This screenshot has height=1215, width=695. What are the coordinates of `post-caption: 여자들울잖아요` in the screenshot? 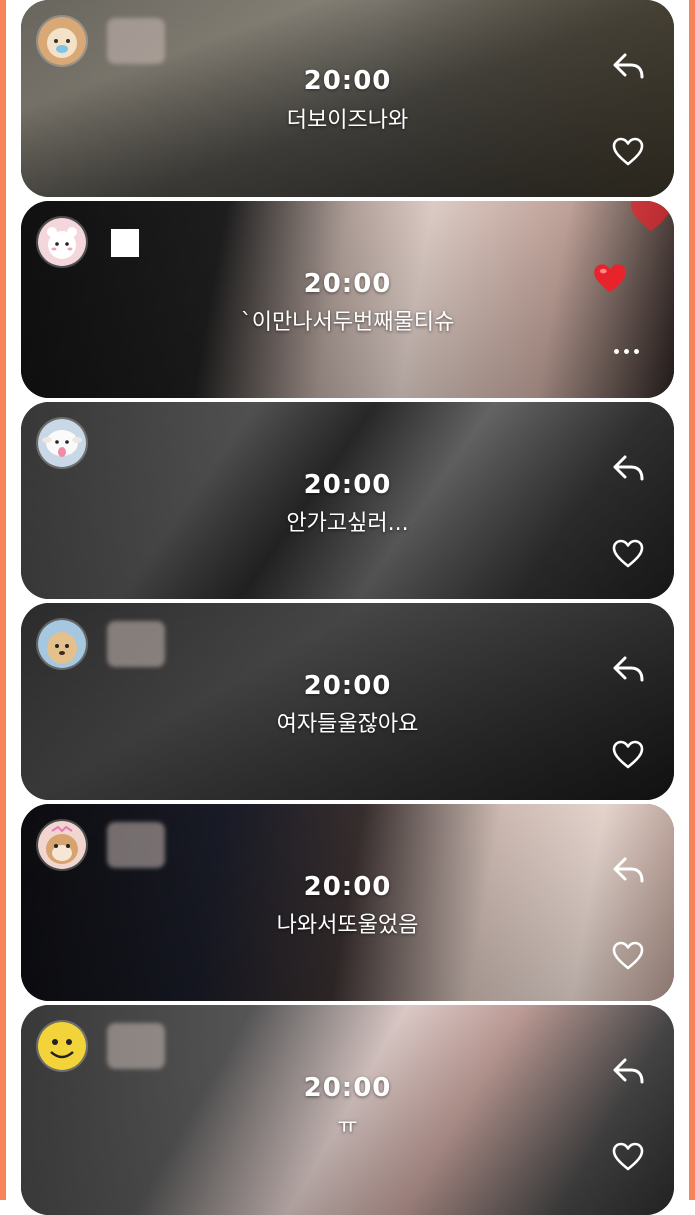 It's located at (347, 724).